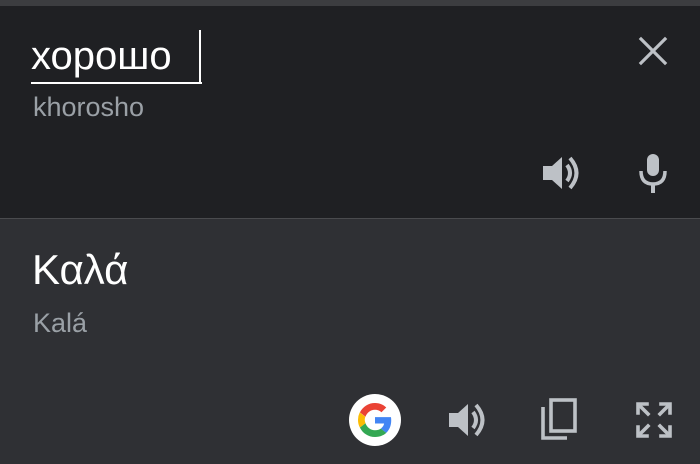 The image size is (700, 464). I want to click on close-icon, so click(653, 51).